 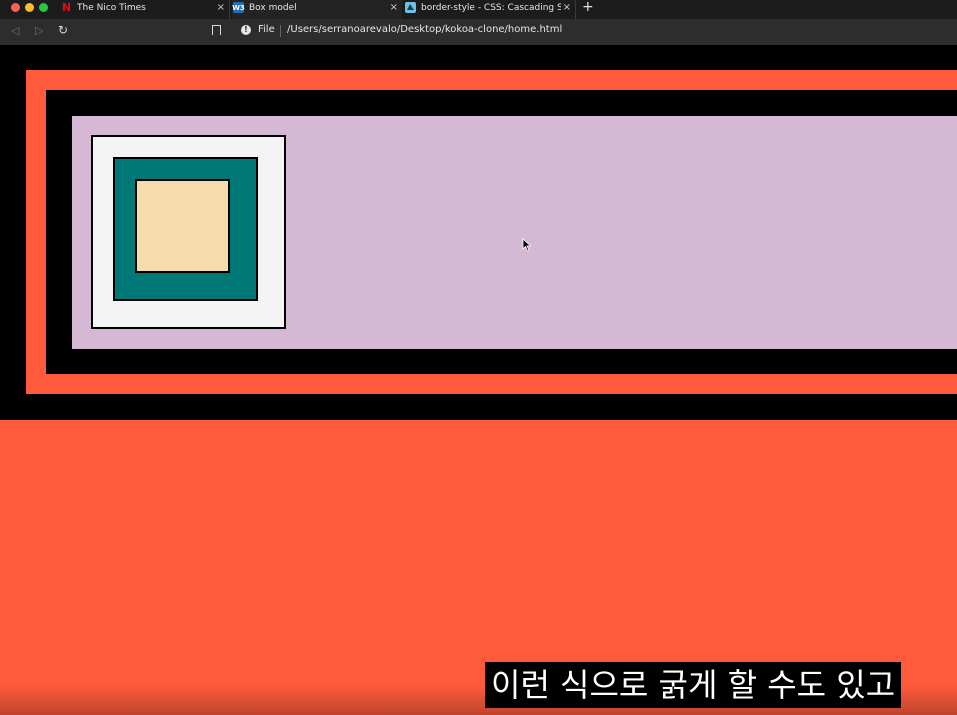 I want to click on close-window-button, so click(x=15, y=7).